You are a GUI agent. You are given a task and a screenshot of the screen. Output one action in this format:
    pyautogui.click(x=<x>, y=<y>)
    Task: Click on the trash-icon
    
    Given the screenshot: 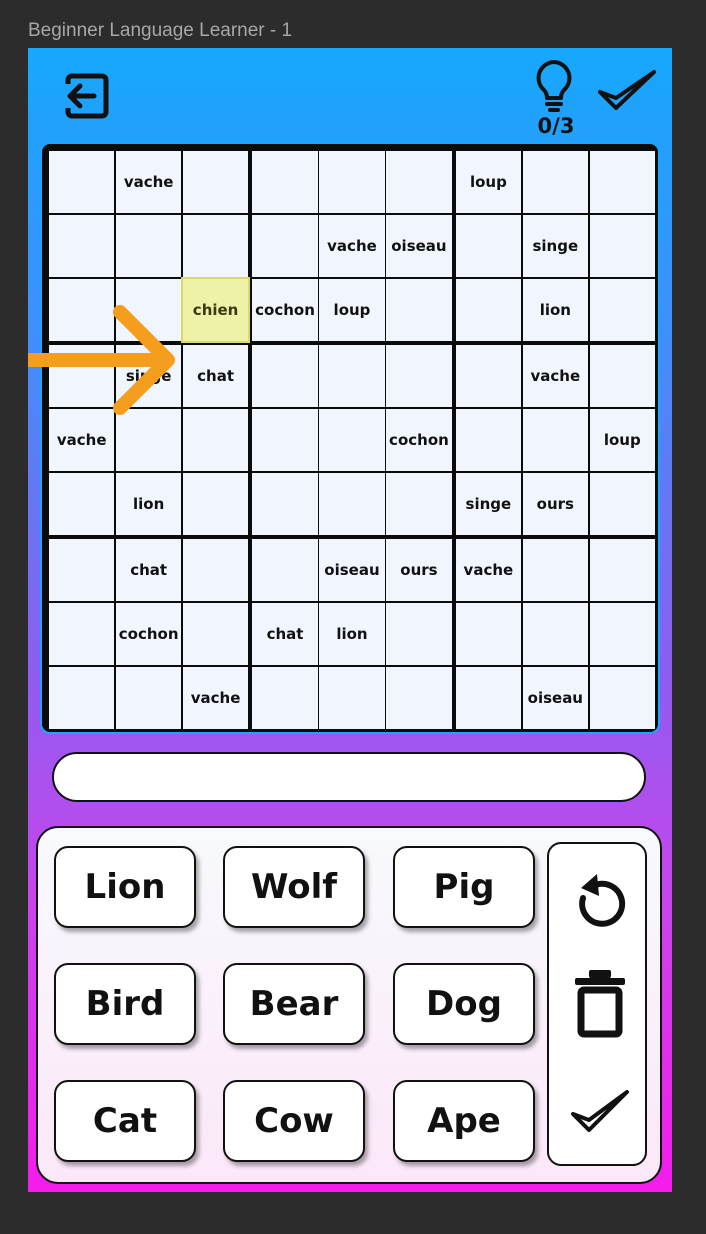 What is the action you would take?
    pyautogui.click(x=600, y=1004)
    